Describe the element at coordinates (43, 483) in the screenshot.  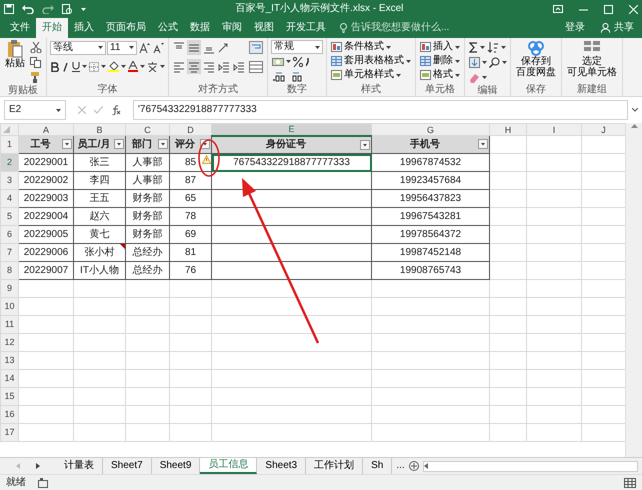
I see `macro-record-icon` at that location.